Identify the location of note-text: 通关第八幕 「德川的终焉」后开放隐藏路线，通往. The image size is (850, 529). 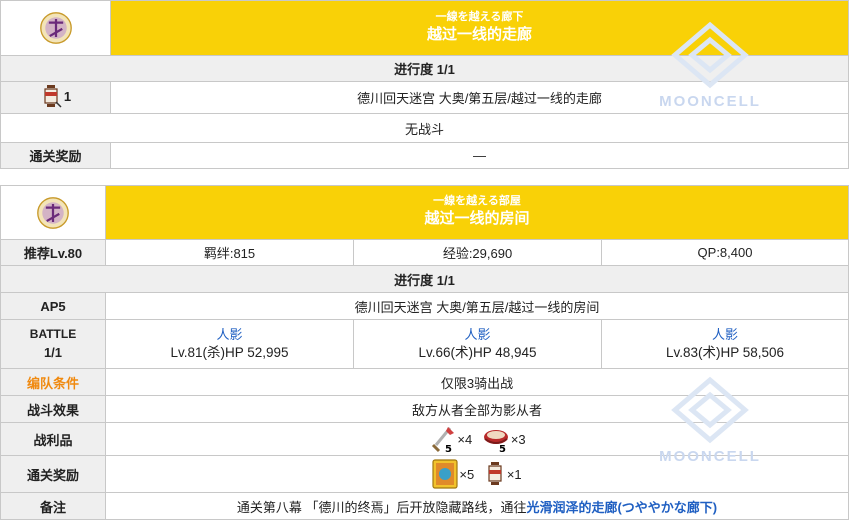
(381, 507).